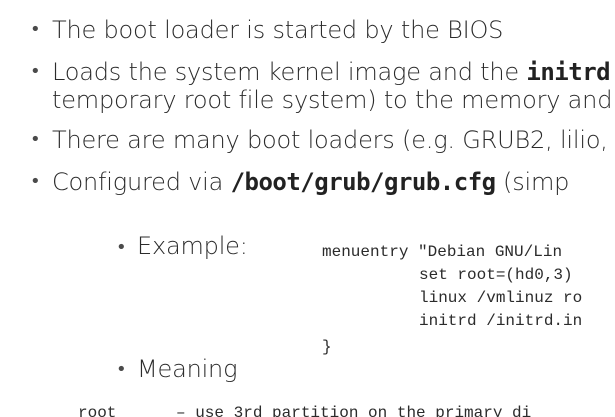 The width and height of the screenshot is (615, 417). I want to click on code-line-initrd: initrd /initrd.in, so click(501, 321).